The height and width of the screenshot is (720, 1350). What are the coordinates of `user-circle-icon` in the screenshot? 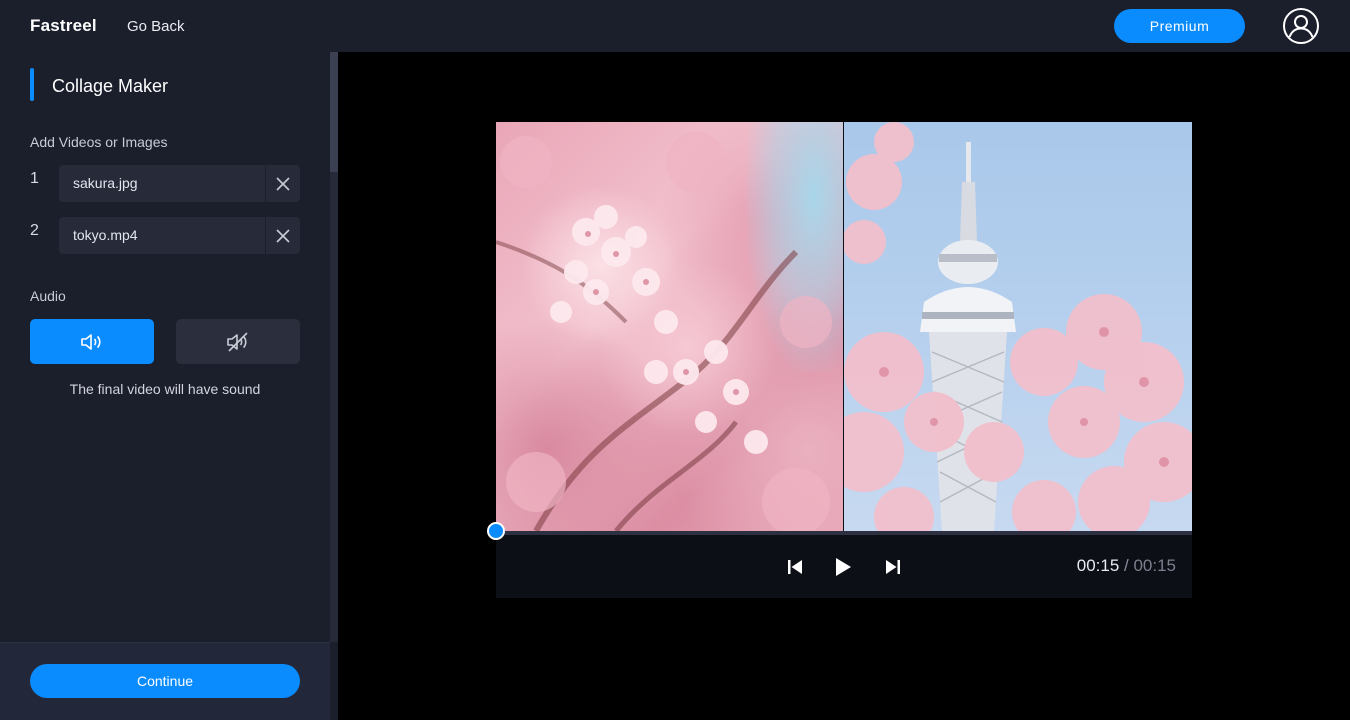 It's located at (1301, 26).